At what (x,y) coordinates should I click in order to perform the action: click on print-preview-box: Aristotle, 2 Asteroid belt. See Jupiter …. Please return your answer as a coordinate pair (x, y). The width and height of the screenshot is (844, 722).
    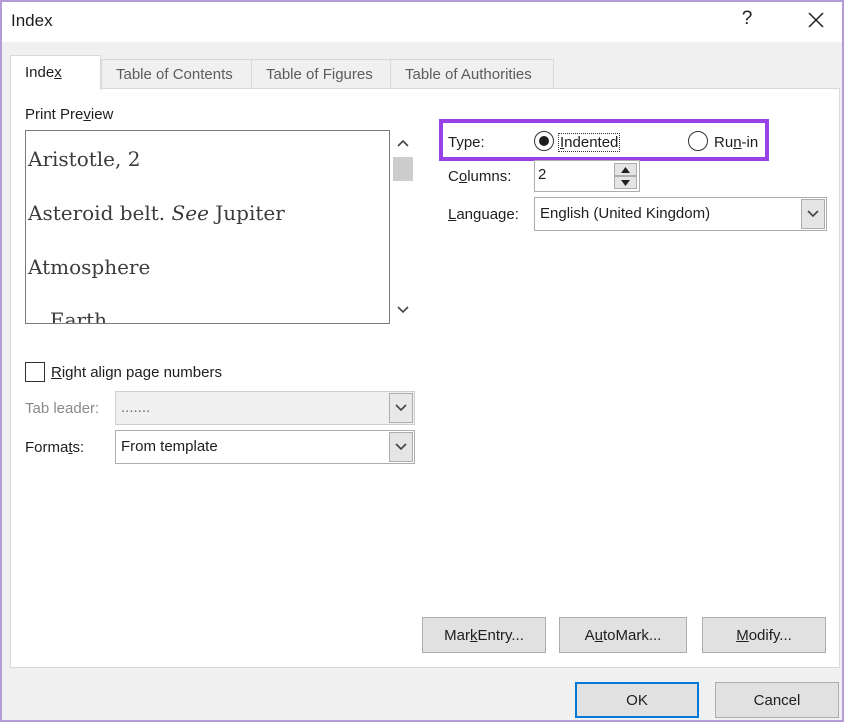
    Looking at the image, I should click on (207, 227).